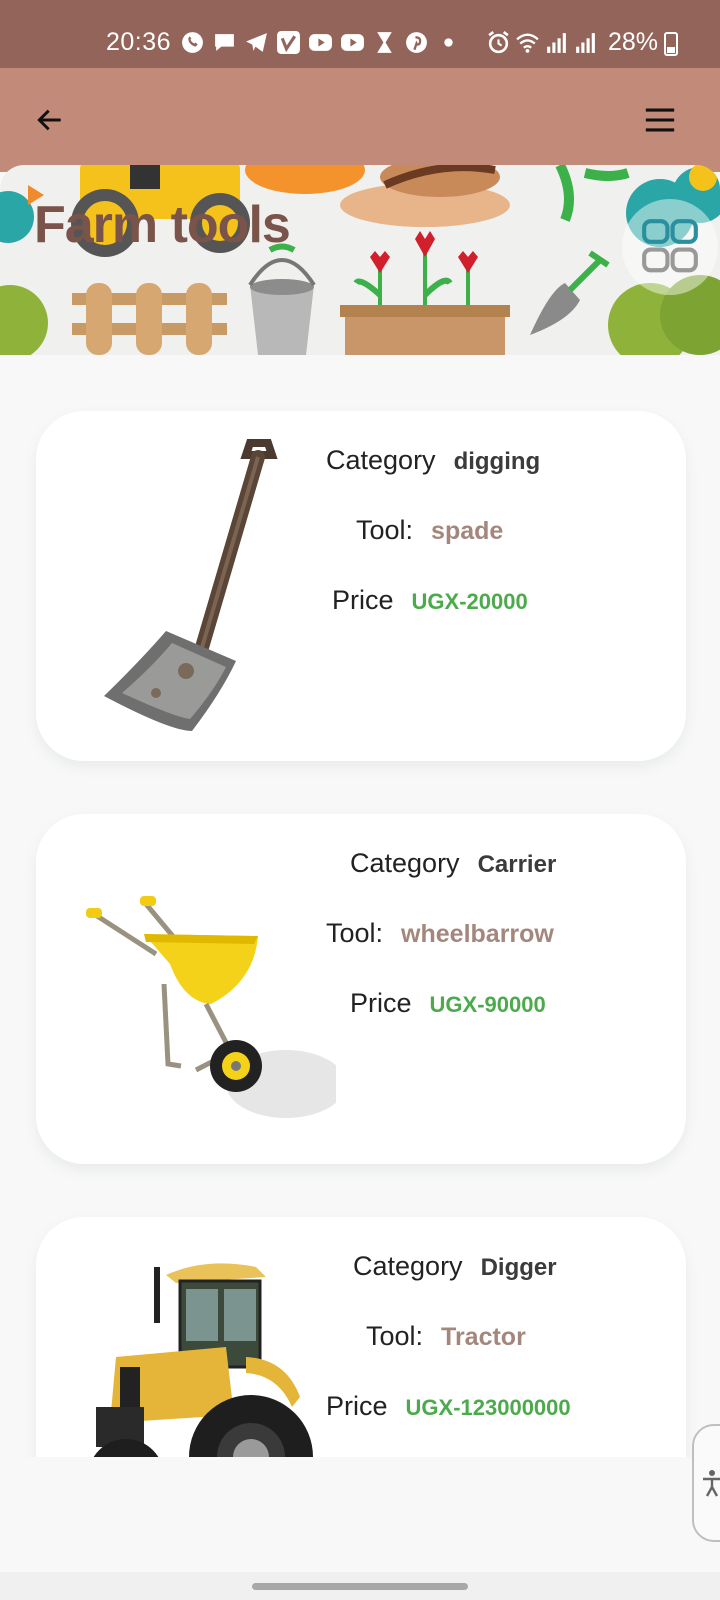 The width and height of the screenshot is (720, 1600). I want to click on pinterest-icon, so click(416, 42).